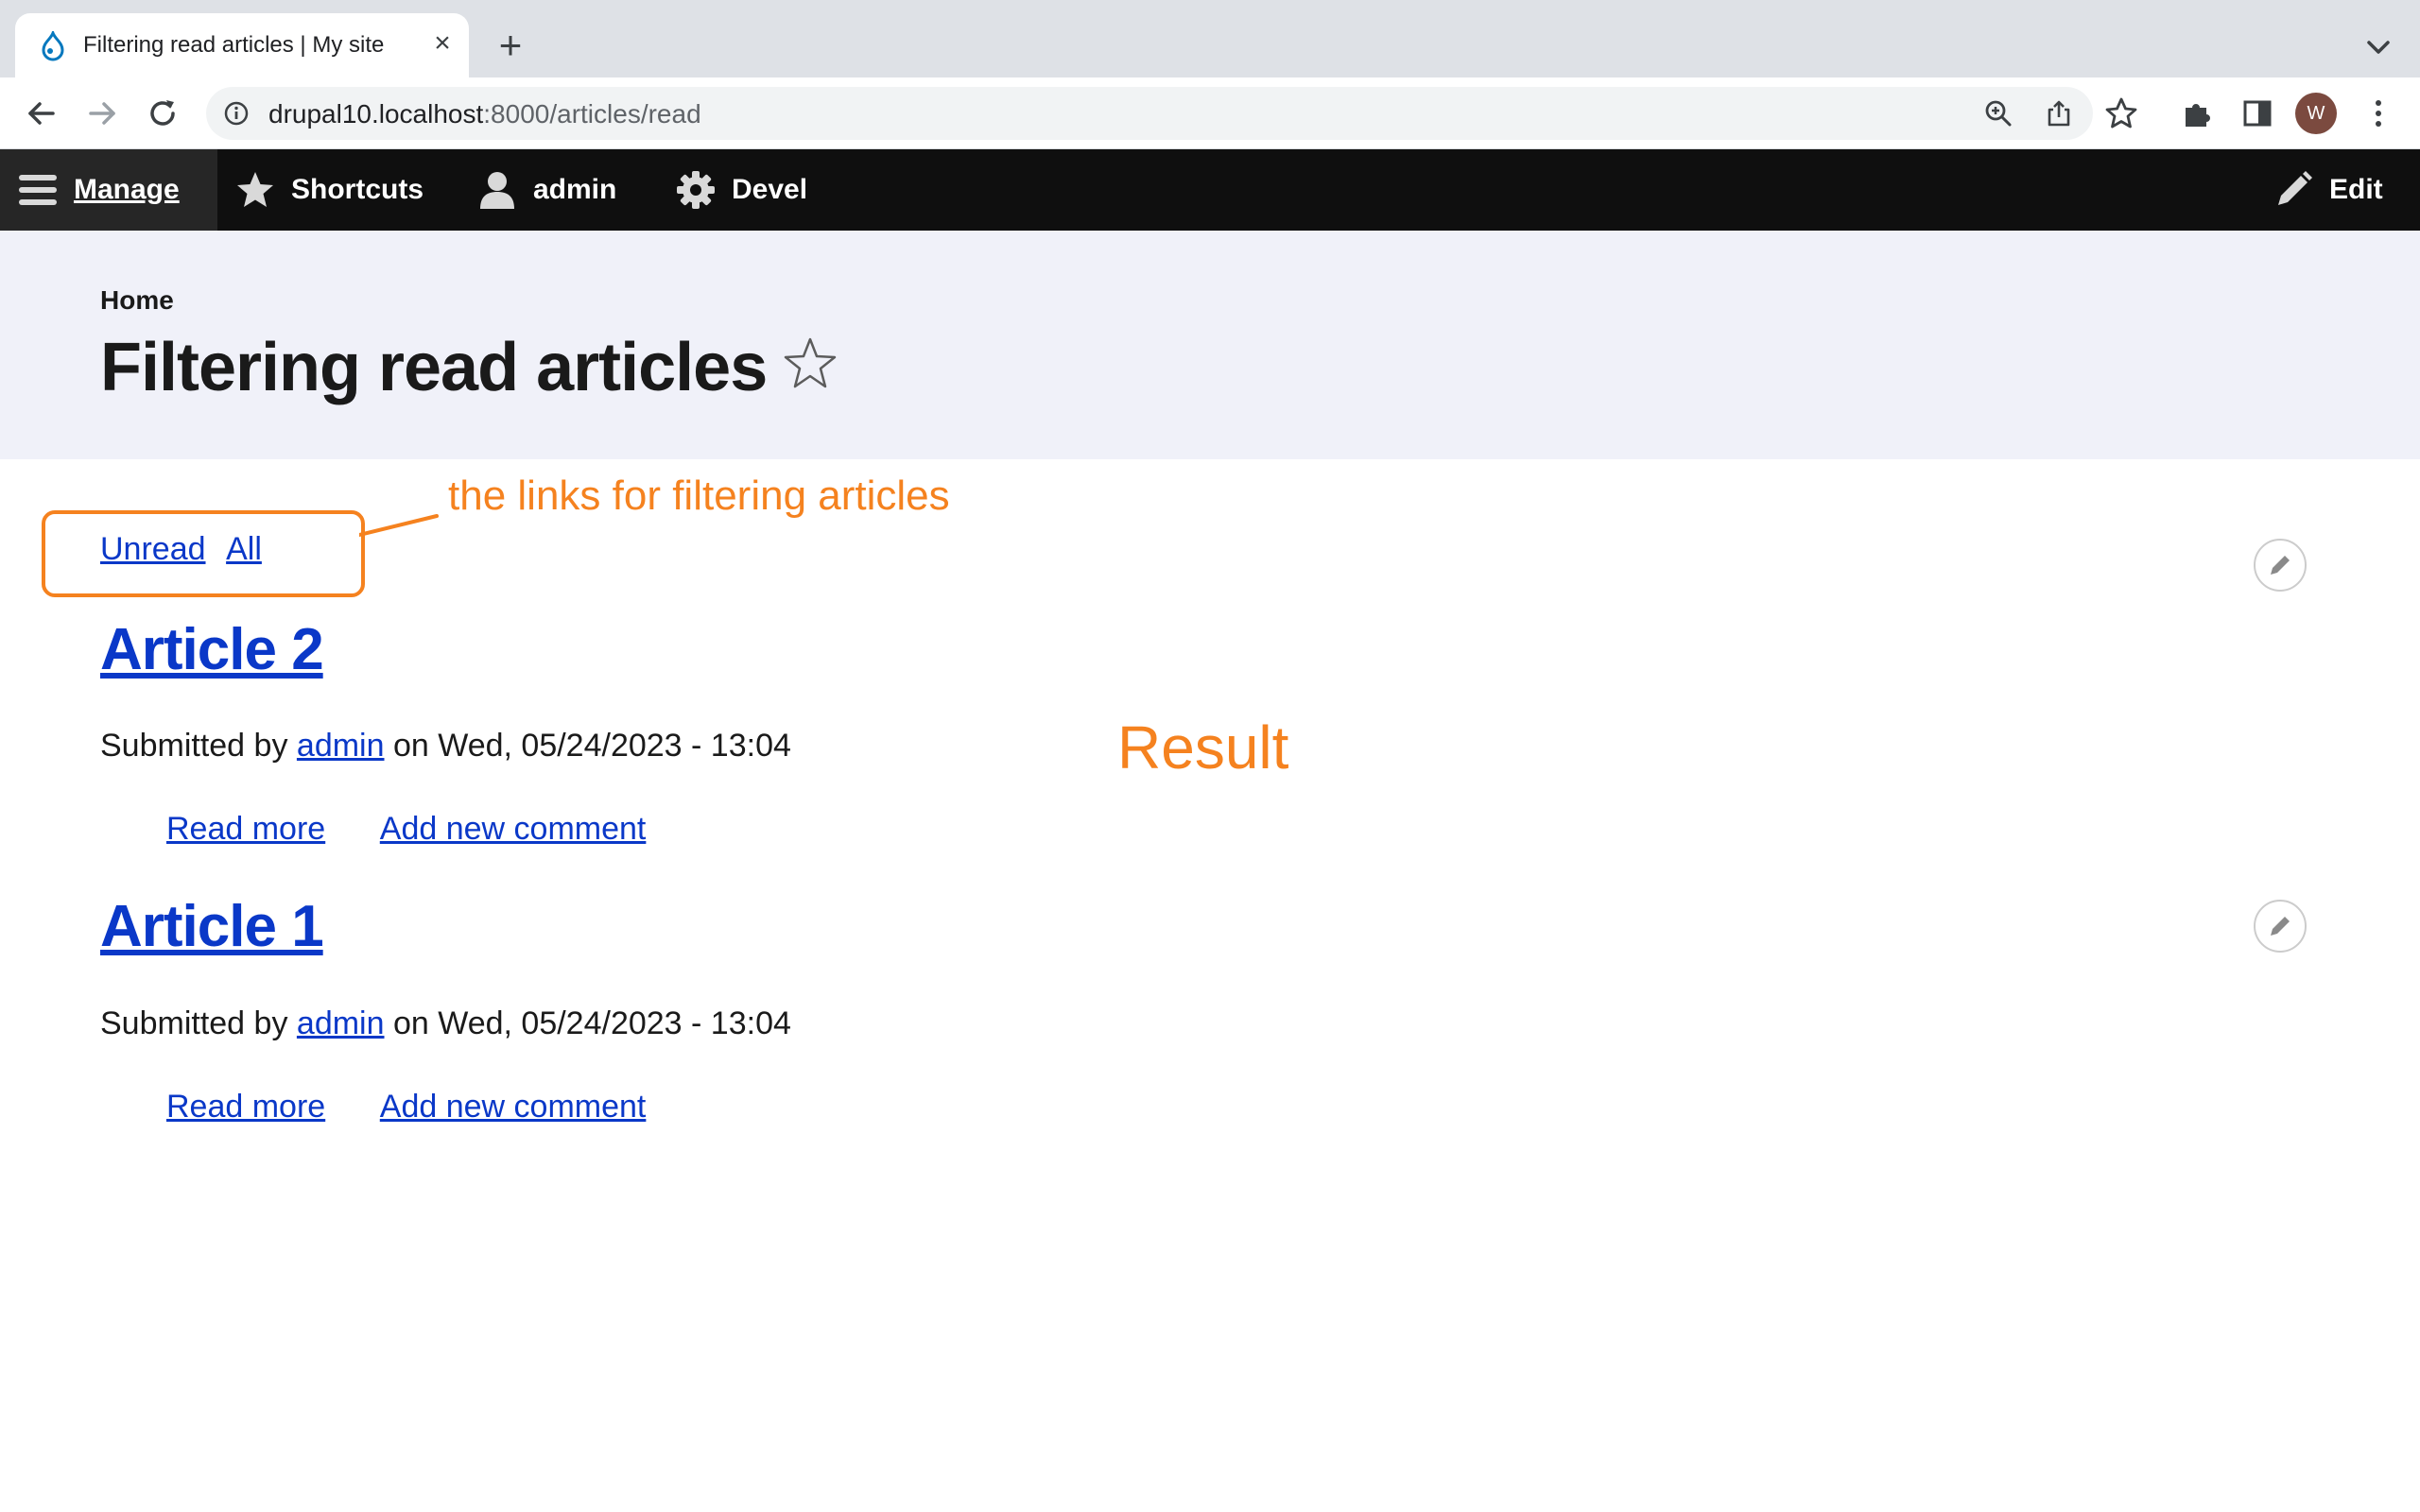  What do you see at coordinates (2378, 47) in the screenshot?
I see `tab-search-chevron-down-icon` at bounding box center [2378, 47].